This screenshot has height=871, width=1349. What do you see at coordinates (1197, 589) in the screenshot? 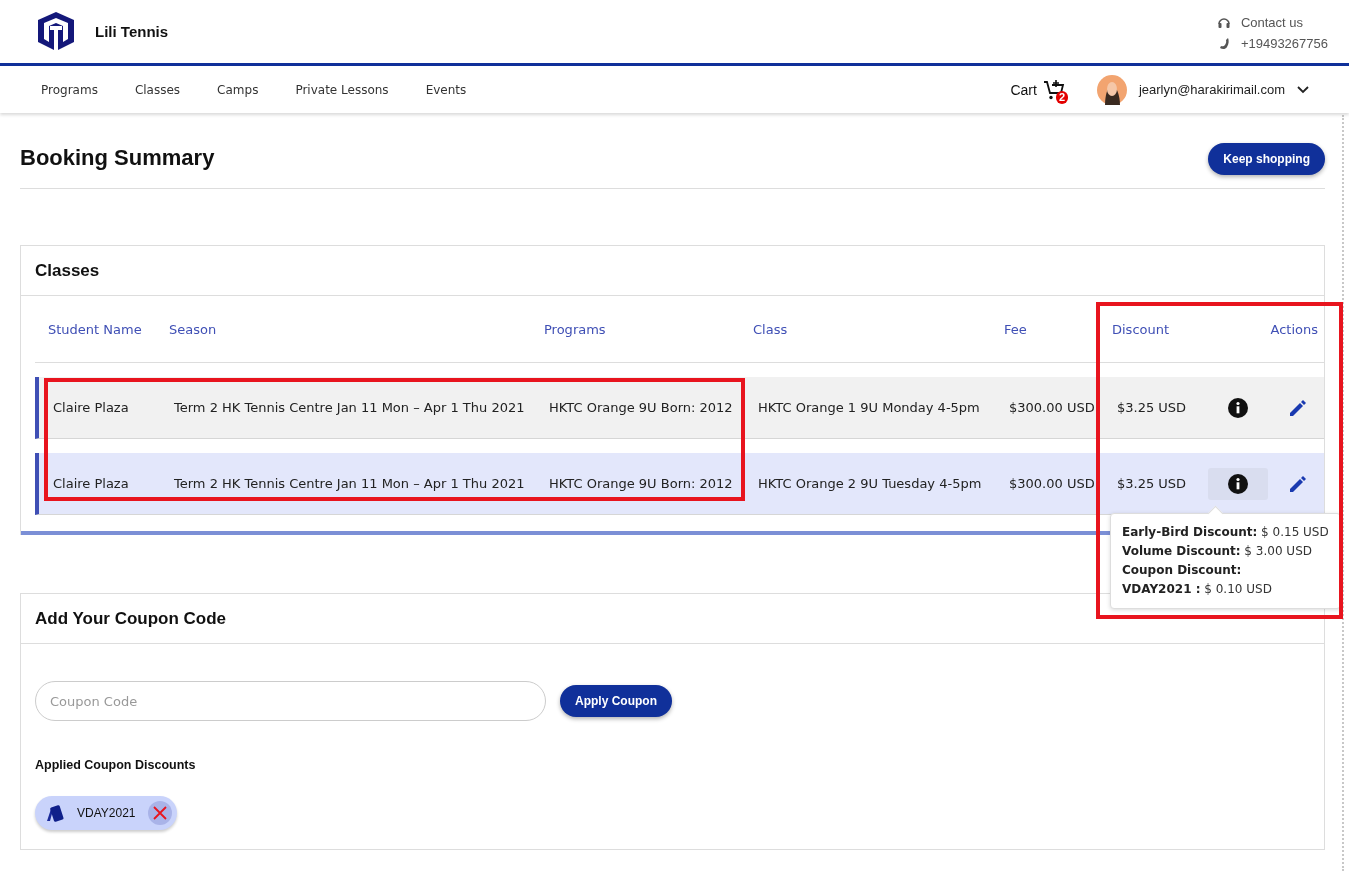
I see `discount-line: VDAY2021 : $ 0.10 USD` at bounding box center [1197, 589].